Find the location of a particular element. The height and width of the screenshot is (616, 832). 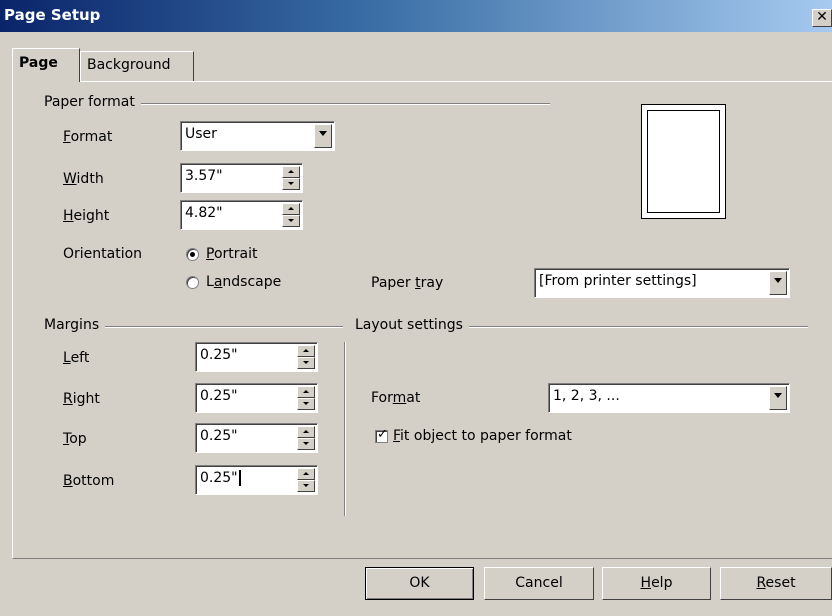

margin-bottom-decrement-button is located at coordinates (306, 486).